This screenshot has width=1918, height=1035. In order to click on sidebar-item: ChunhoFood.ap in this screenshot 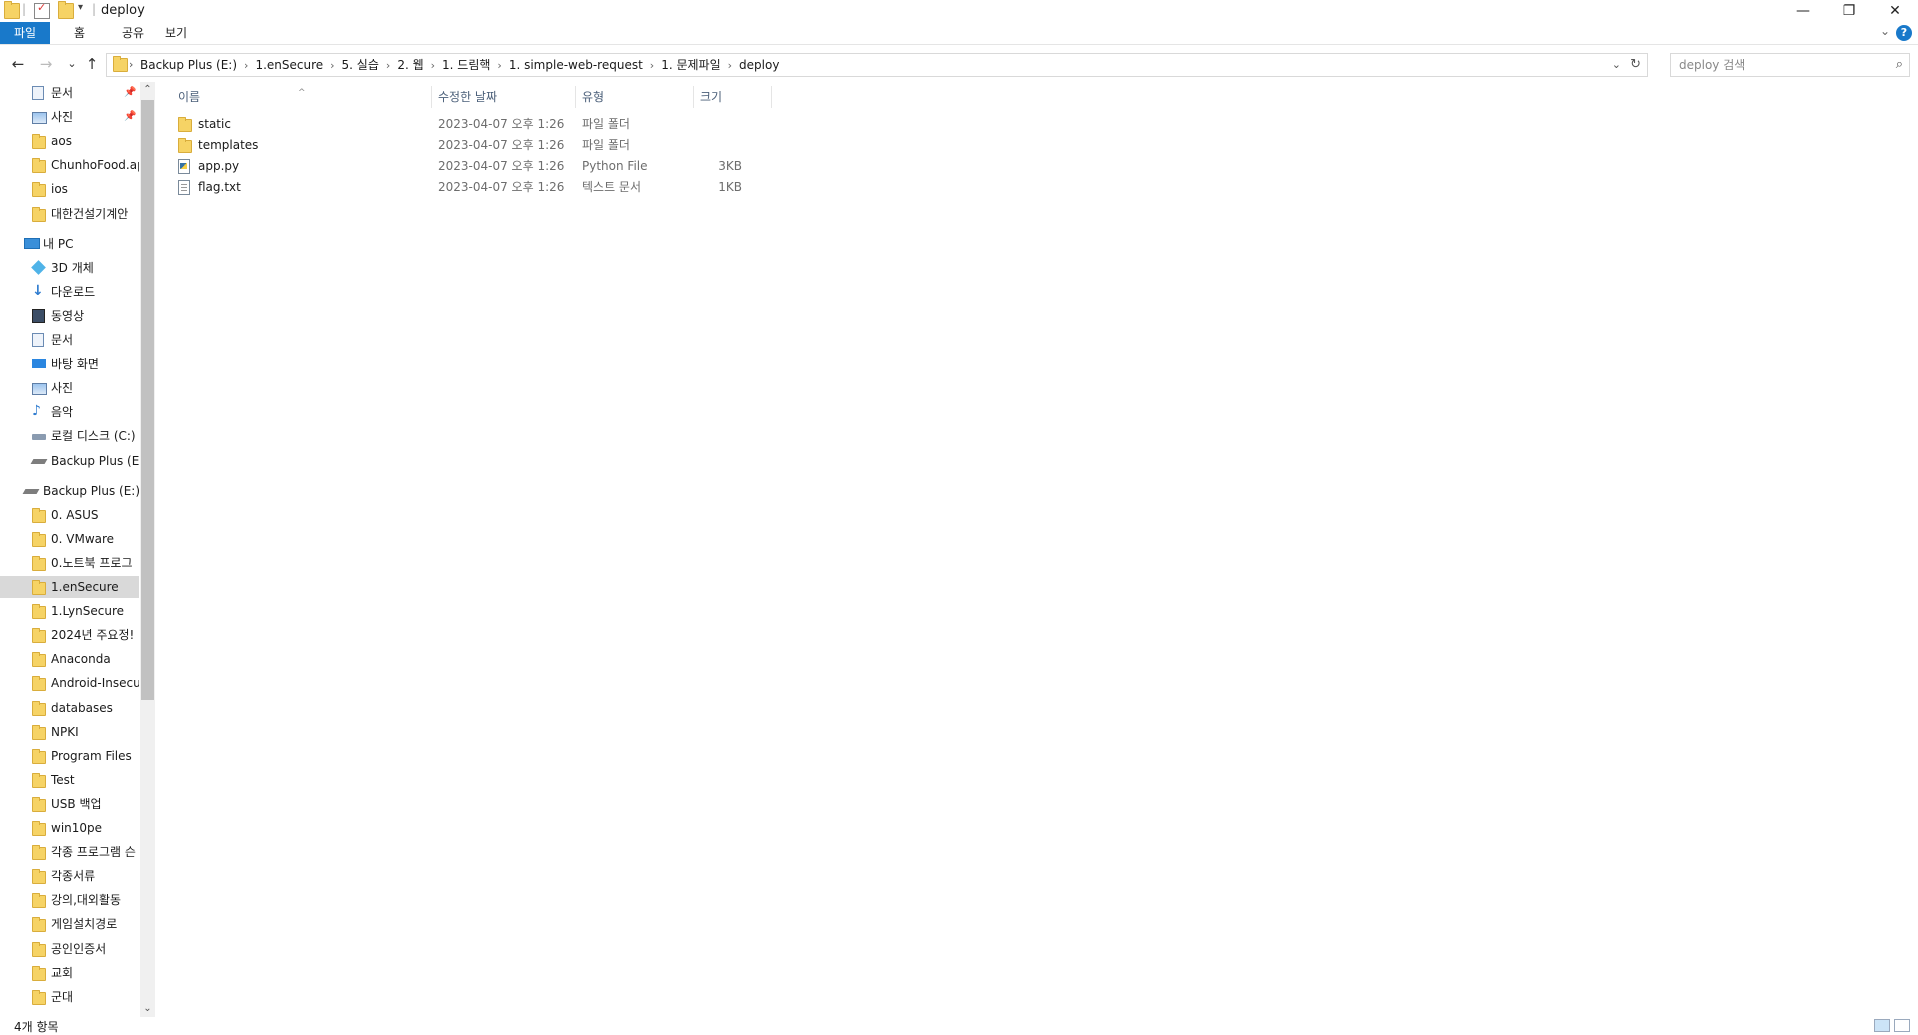, I will do `click(69, 165)`.